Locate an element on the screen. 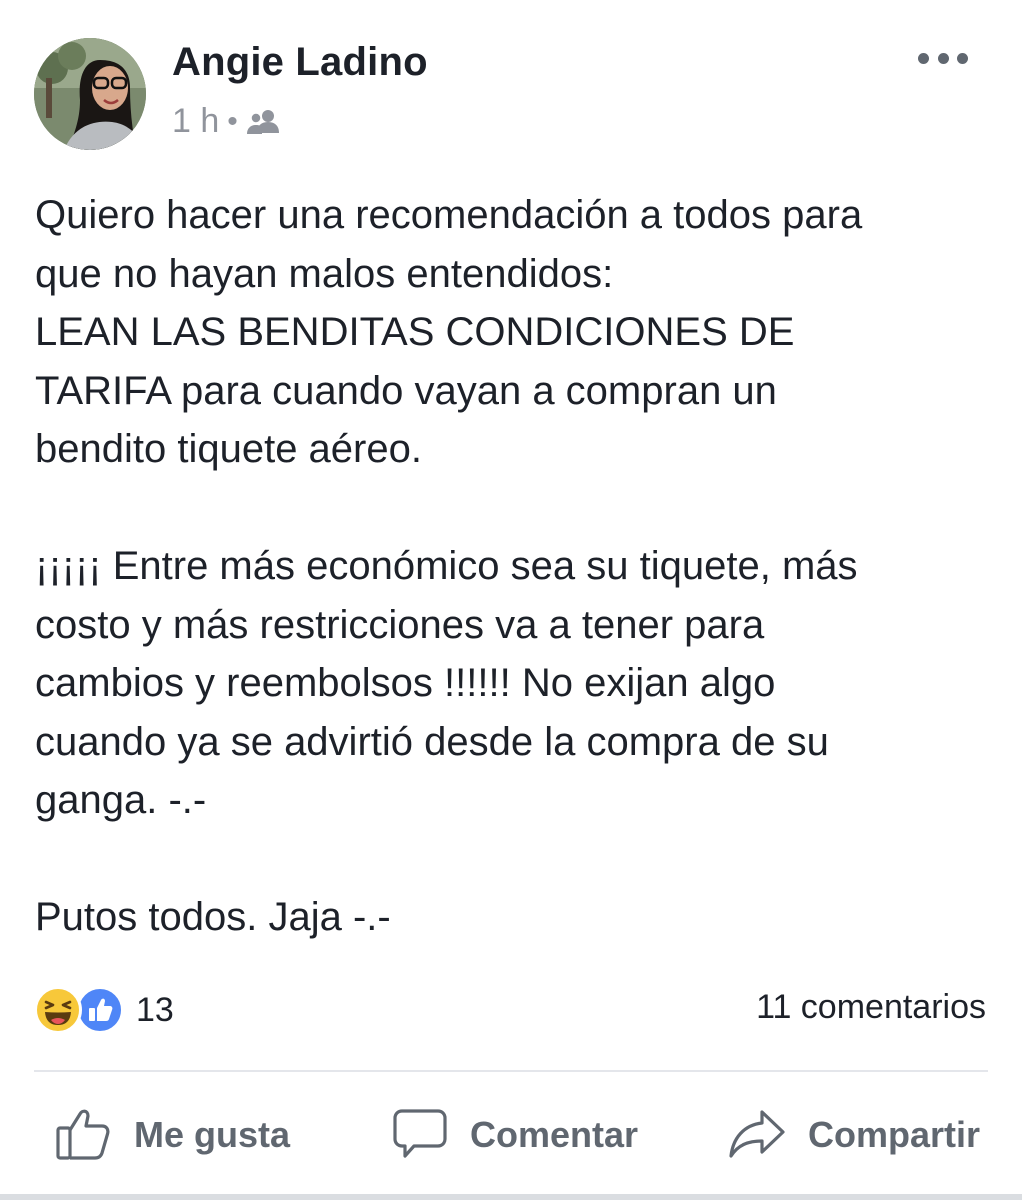  reactions-summary: 13 is located at coordinates (104, 1010).